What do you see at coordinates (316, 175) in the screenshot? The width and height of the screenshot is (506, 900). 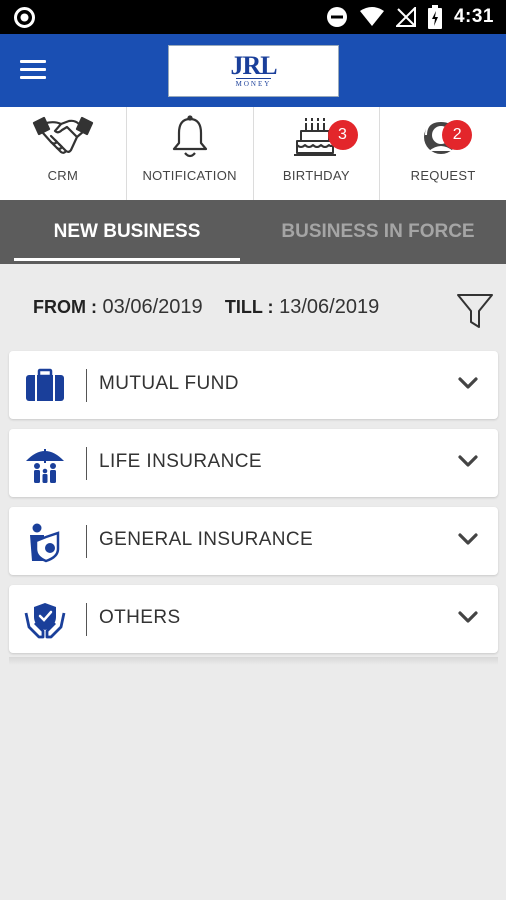 I see `birthday-label: BIRTHDAY` at bounding box center [316, 175].